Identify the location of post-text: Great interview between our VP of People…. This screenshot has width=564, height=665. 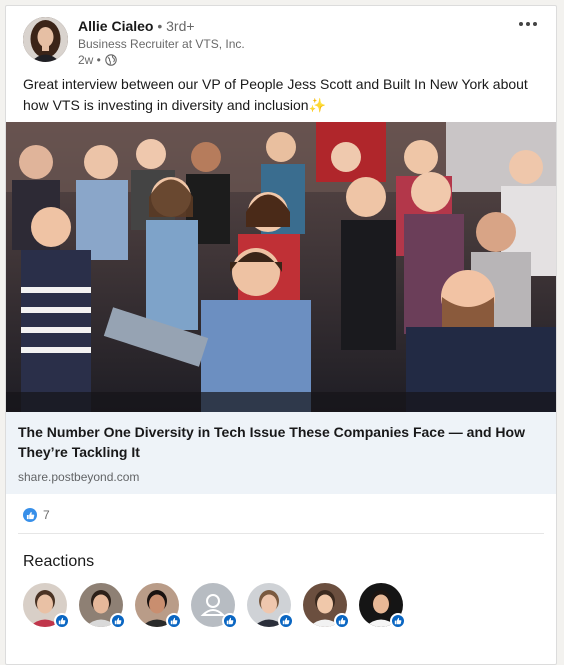
(283, 95).